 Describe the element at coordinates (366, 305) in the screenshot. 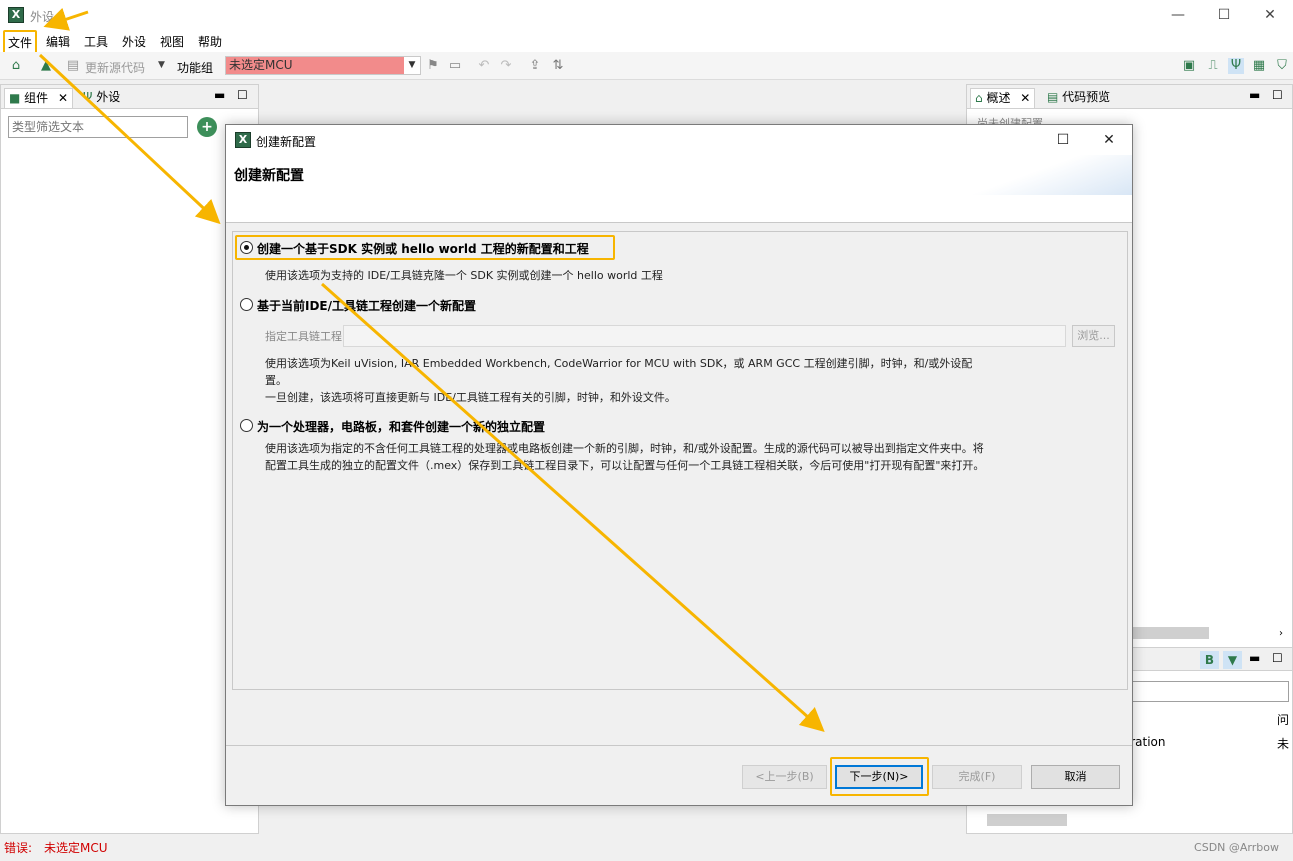

I see `option-toolchain-label: 基于当前IDE/工具链工程创建一个新配置` at that location.